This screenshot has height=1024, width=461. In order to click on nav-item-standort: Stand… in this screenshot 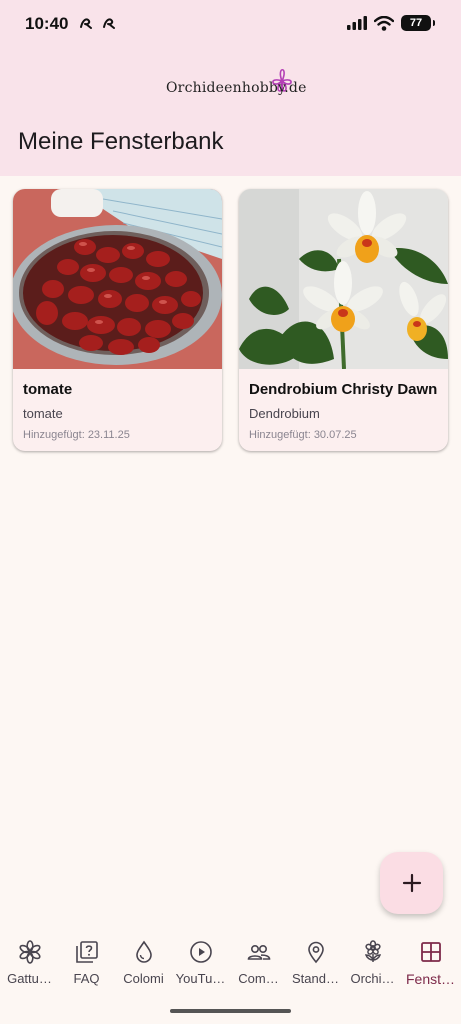, I will do `click(315, 968)`.